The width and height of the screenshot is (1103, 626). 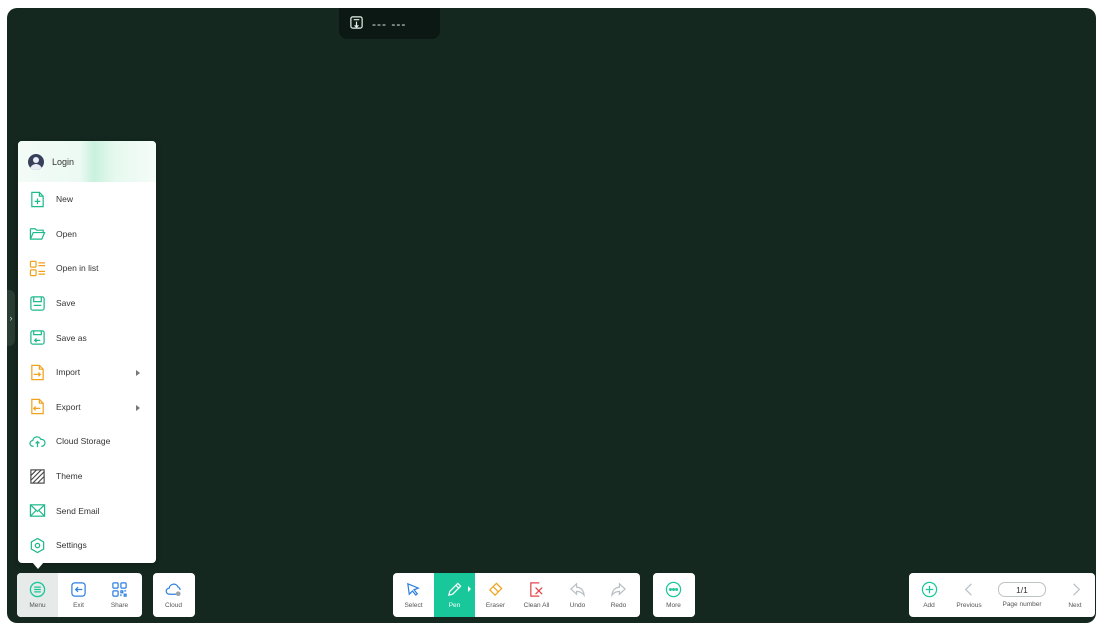 I want to click on menu-item-open-in-list: Open in list, so click(x=87, y=268).